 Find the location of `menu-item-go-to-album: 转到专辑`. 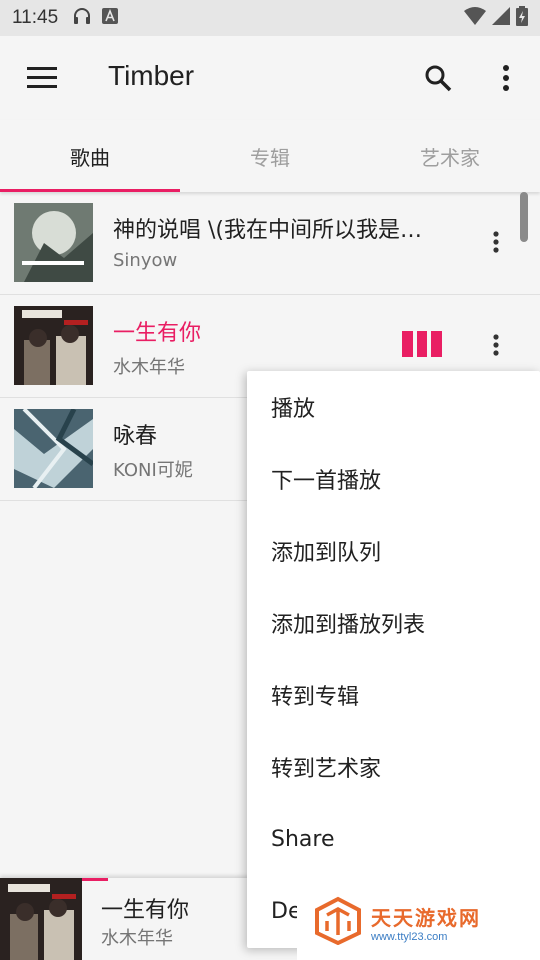

menu-item-go-to-album: 转到专辑 is located at coordinates (393, 695).